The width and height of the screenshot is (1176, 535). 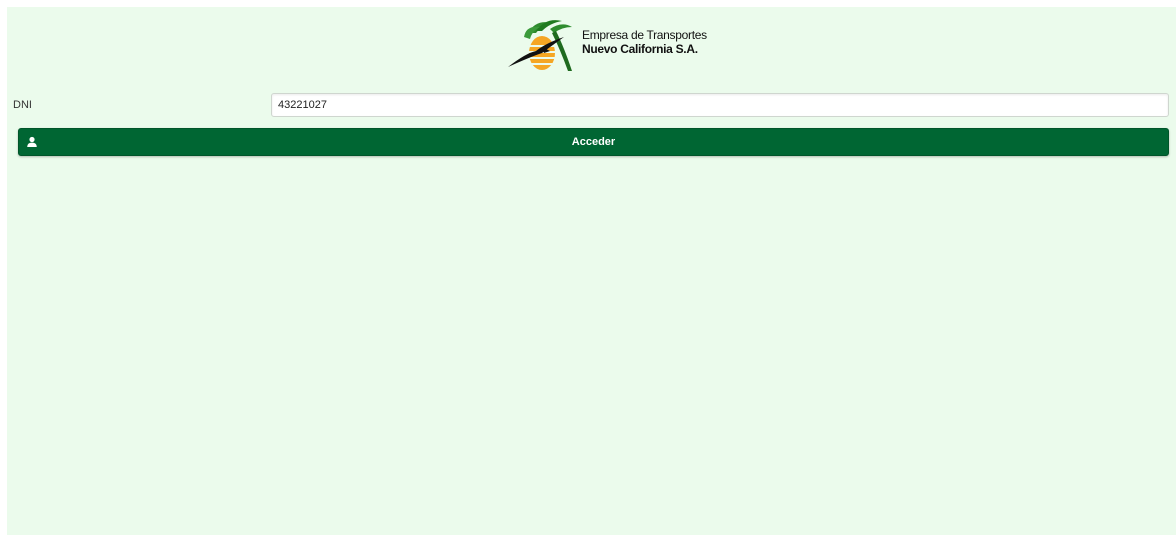 I want to click on acceder-button-label: Acceder, so click(x=593, y=142).